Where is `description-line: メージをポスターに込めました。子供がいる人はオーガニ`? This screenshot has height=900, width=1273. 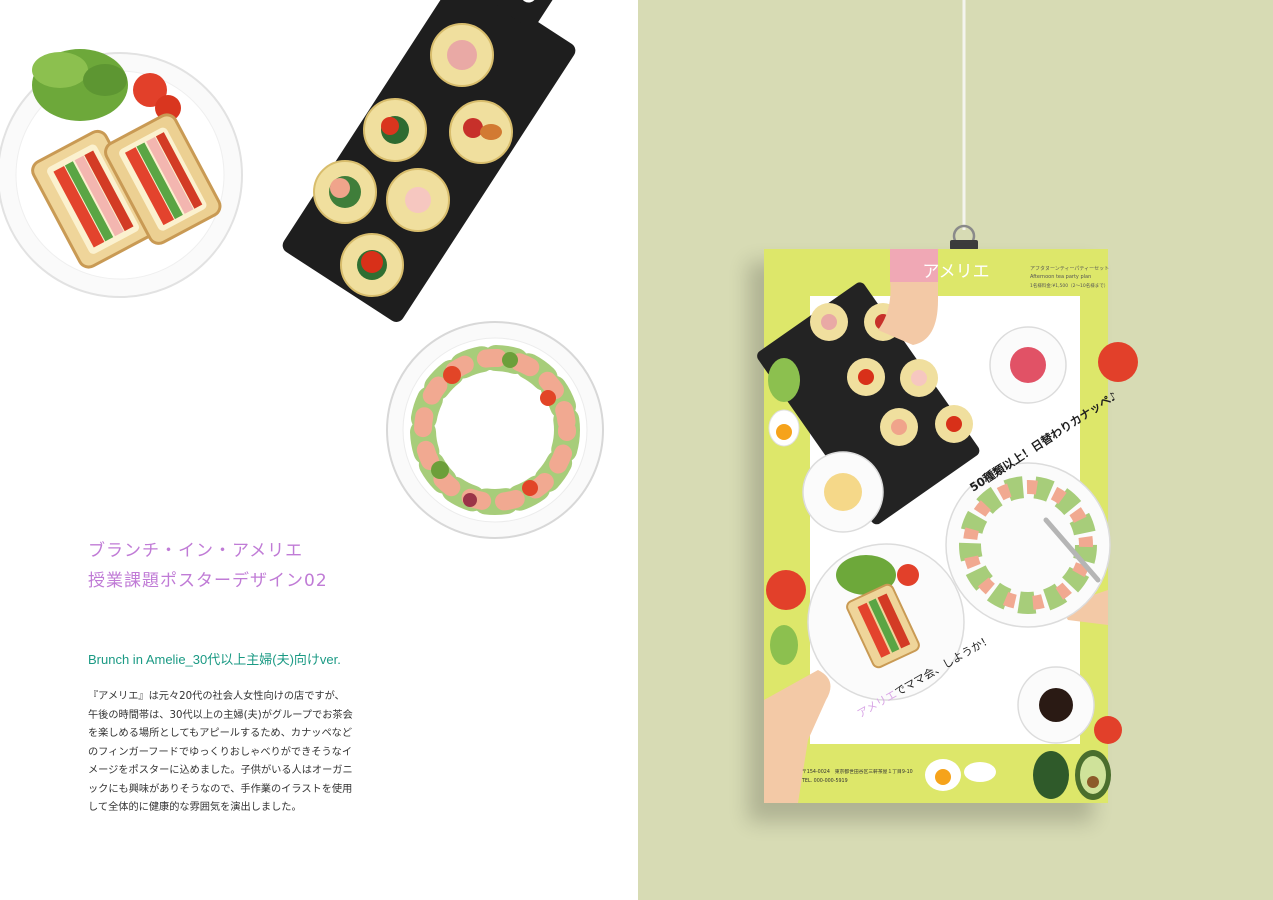 description-line: メージをポスターに込めました。子供がいる人はオーガニ is located at coordinates (220, 770).